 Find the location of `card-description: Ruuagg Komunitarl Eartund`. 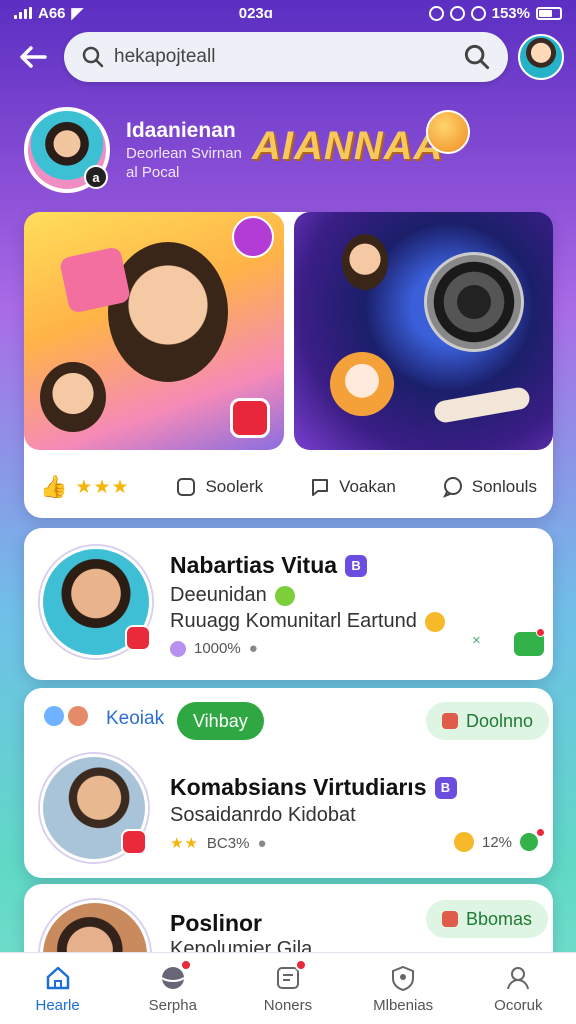

card-description: Ruuagg Komunitarl Eartund is located at coordinates (307, 621).